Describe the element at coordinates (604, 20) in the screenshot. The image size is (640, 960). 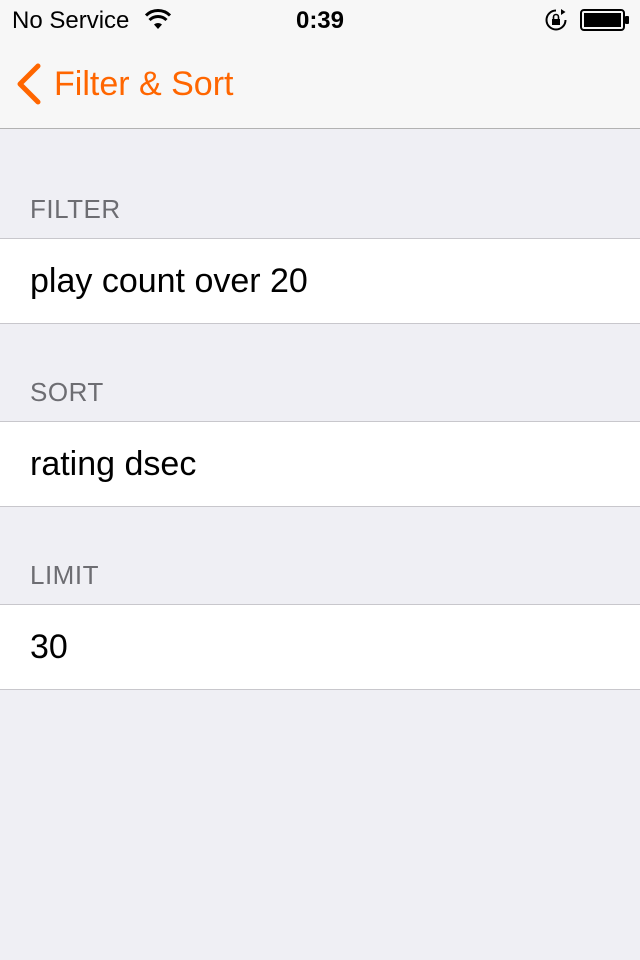
I see `battery-icon` at that location.